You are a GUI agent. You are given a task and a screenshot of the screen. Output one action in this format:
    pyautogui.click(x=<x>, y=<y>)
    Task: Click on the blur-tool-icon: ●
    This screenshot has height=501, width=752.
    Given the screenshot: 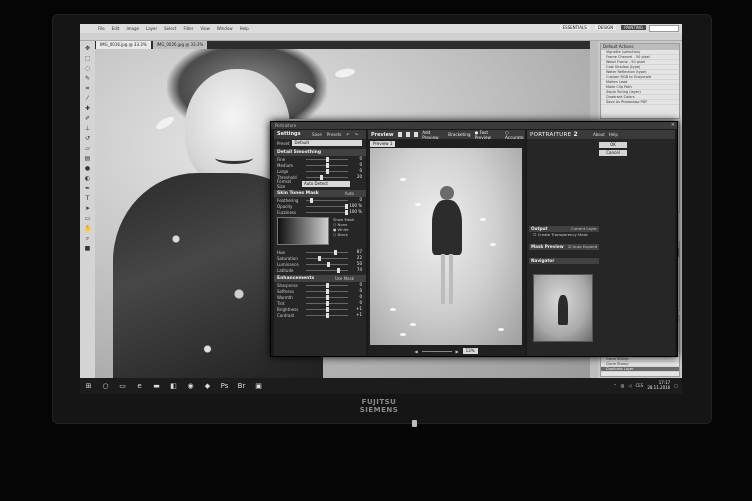 What is the action you would take?
    pyautogui.click(x=87, y=168)
    